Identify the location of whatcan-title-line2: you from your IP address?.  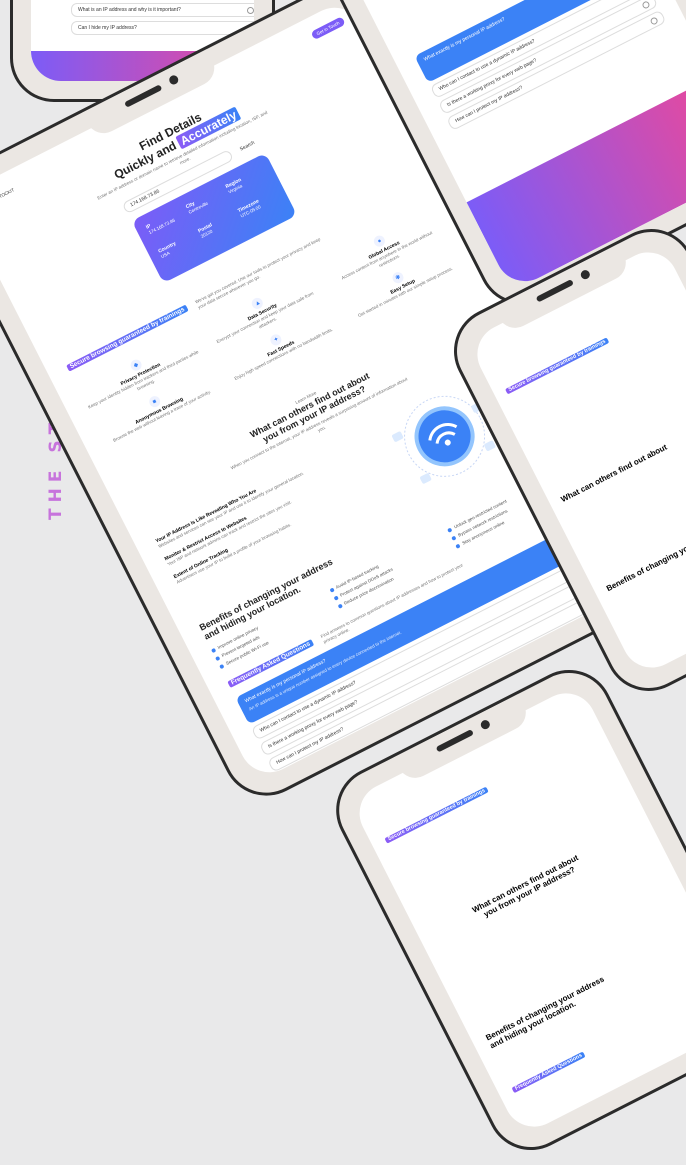
(529, 891).